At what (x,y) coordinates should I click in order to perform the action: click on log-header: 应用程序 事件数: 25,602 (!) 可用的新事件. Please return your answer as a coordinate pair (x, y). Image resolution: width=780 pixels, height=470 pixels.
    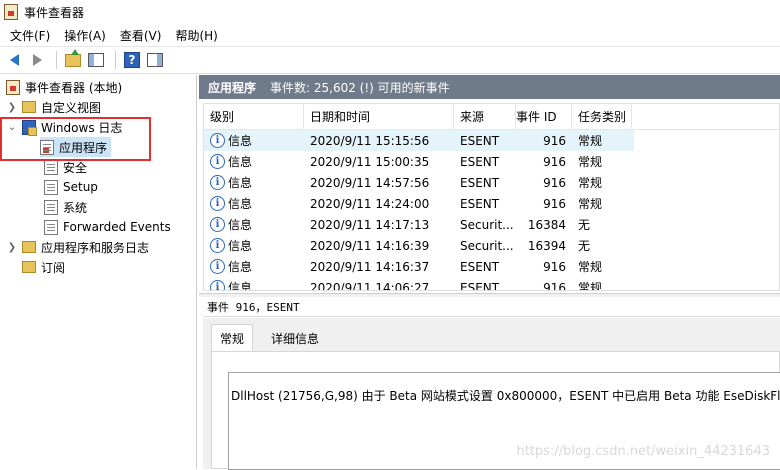
    Looking at the image, I should click on (489, 87).